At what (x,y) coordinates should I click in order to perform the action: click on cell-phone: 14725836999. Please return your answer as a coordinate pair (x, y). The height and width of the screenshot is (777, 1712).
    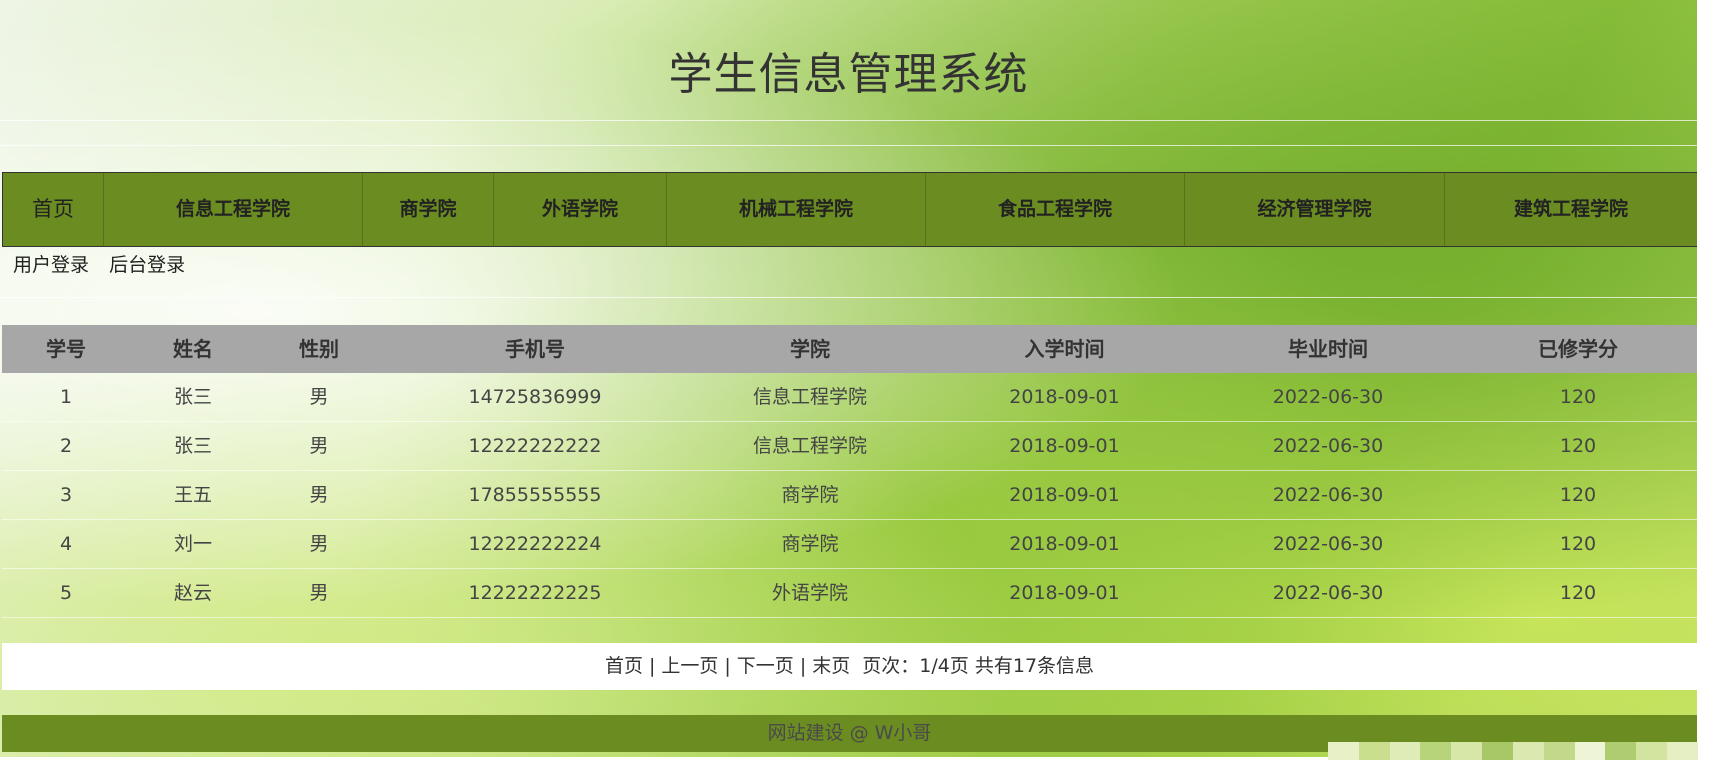
    Looking at the image, I should click on (535, 397).